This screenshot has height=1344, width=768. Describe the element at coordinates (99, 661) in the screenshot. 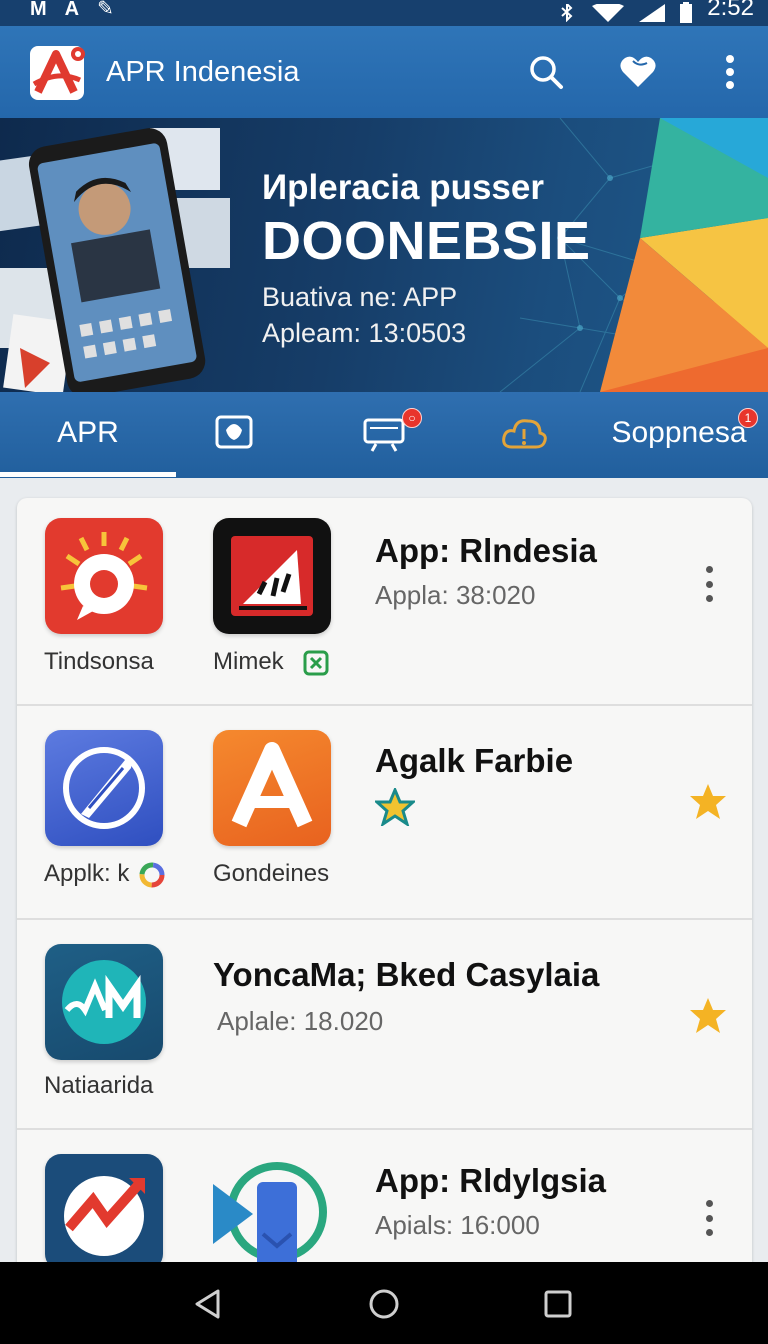

I see `app-label: Tindsonsa` at that location.